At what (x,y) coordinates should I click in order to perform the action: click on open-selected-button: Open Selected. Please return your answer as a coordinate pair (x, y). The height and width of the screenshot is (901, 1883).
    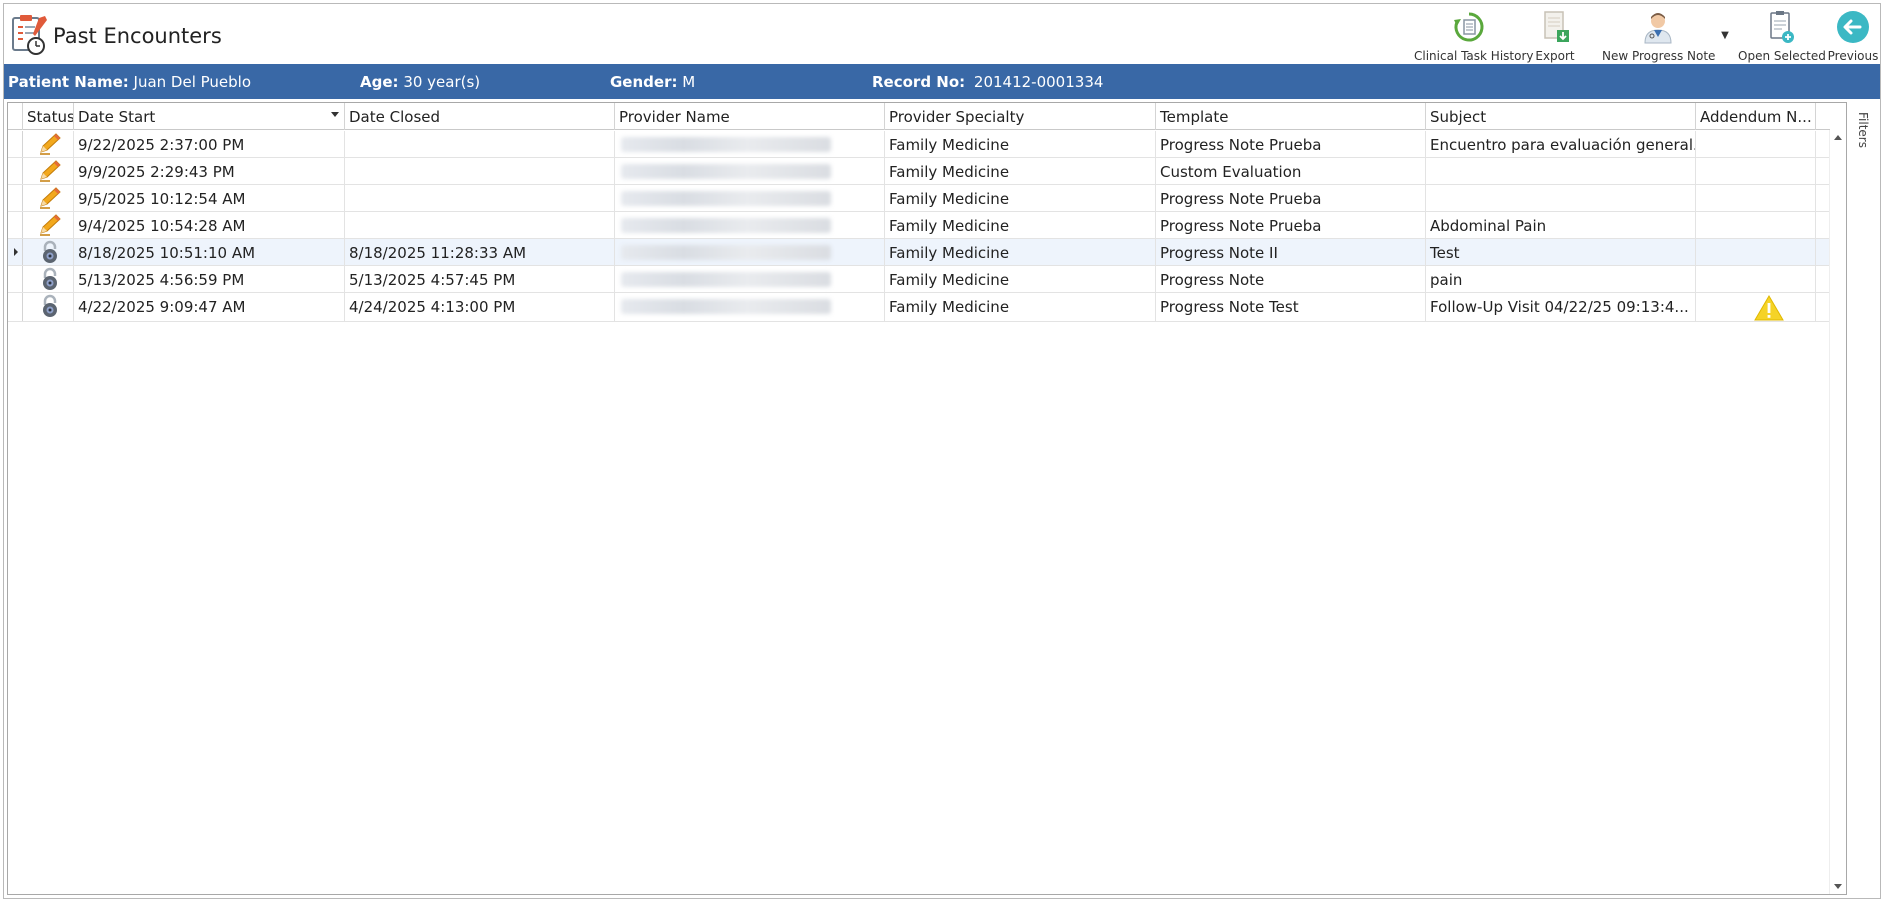
    Looking at the image, I should click on (1782, 36).